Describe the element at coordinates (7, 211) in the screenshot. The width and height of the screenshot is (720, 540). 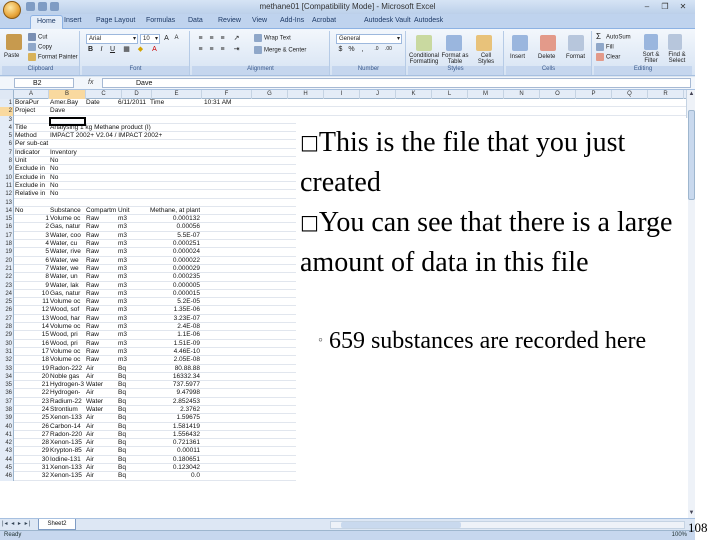
I see `row-header: 14` at that location.